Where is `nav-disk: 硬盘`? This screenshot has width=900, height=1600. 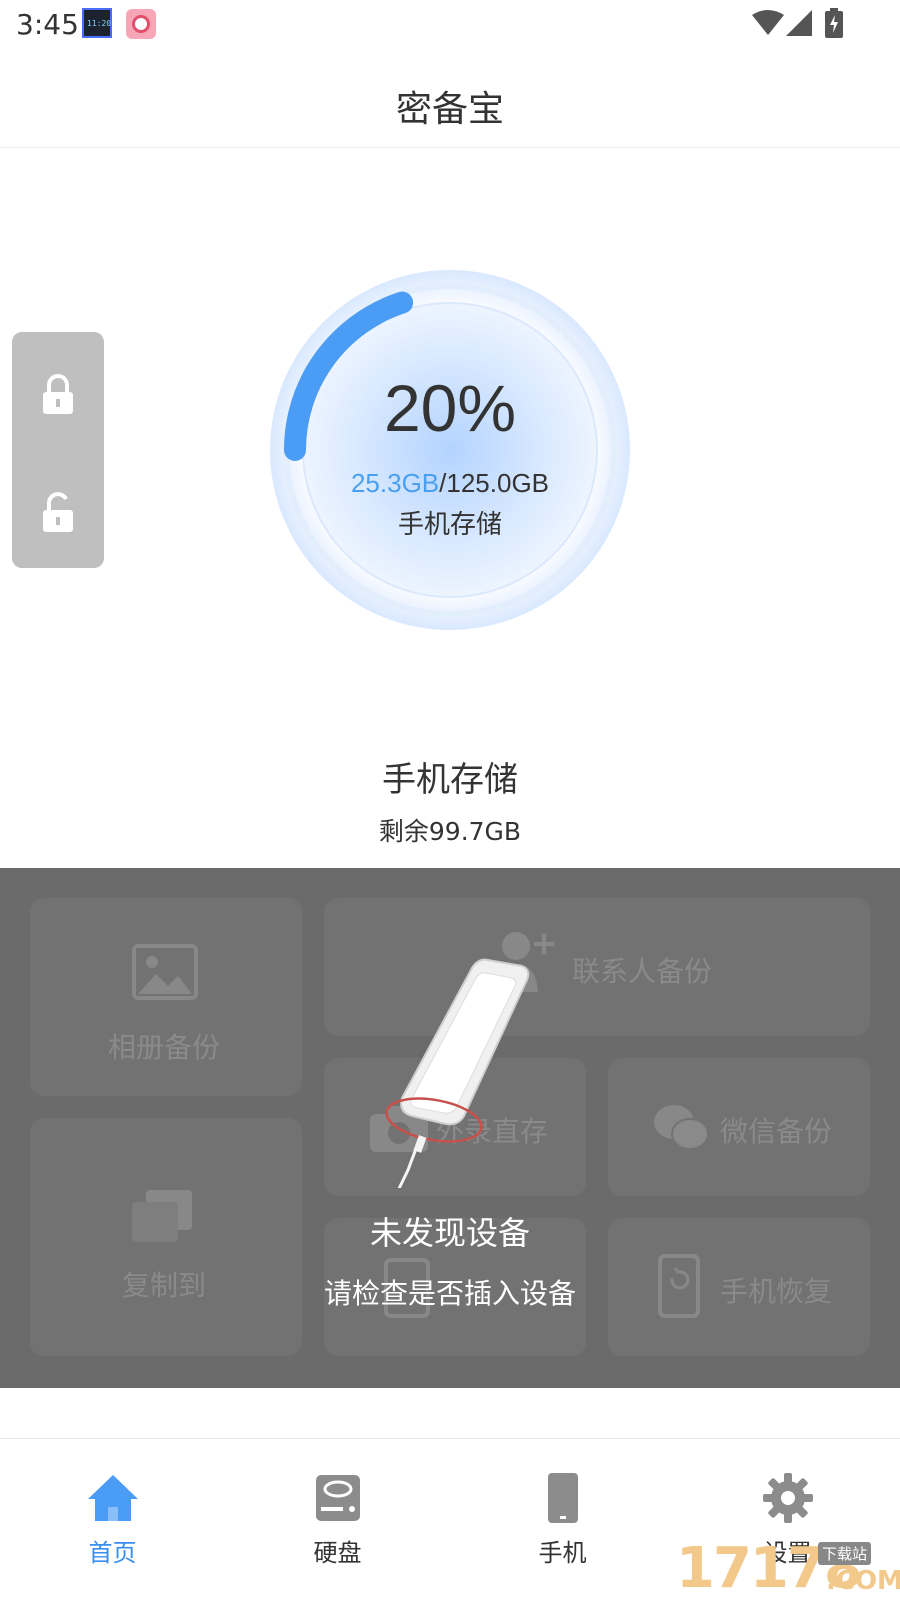 nav-disk: 硬盘 is located at coordinates (337, 1519).